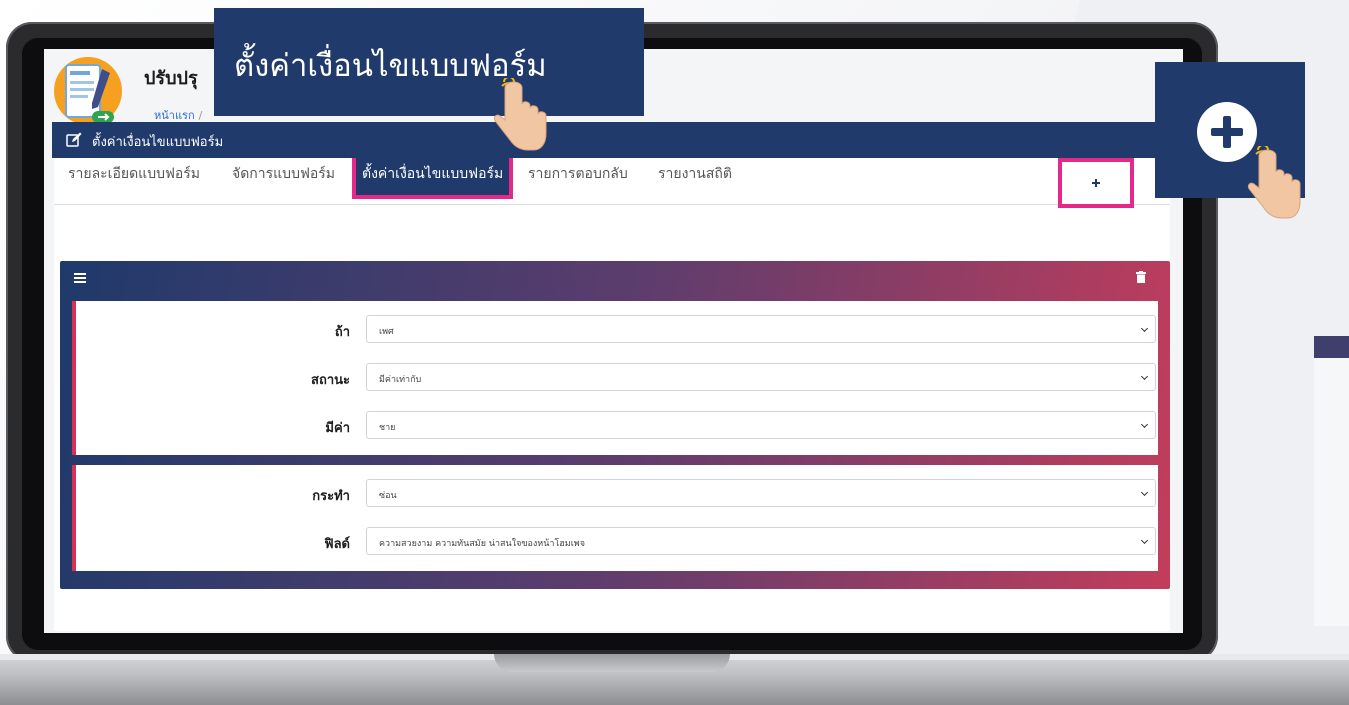 This screenshot has height=705, width=1349. I want to click on action-select: ซ่อน, so click(761, 493).